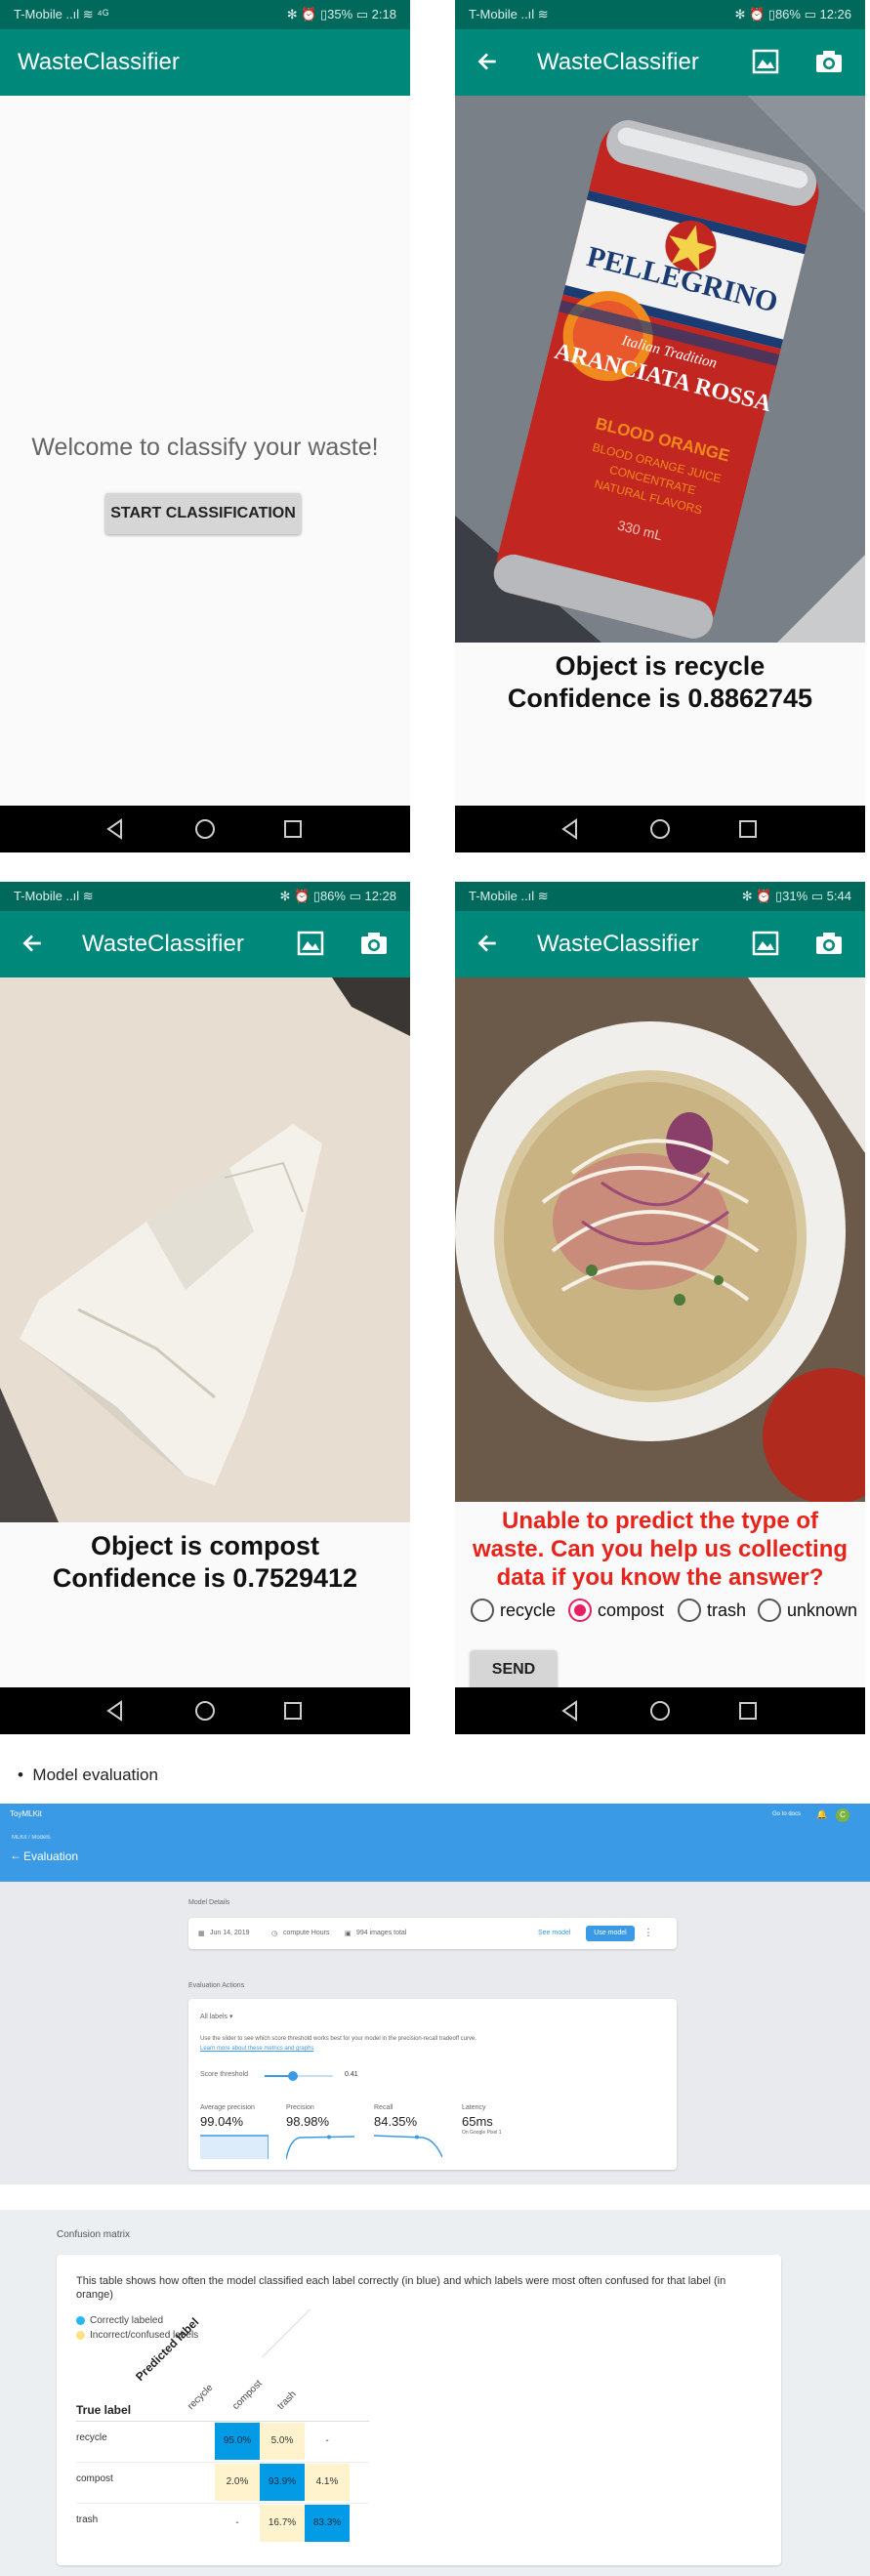 This screenshot has height=2576, width=870. I want to click on calendar-icon: ▦, so click(201, 1934).